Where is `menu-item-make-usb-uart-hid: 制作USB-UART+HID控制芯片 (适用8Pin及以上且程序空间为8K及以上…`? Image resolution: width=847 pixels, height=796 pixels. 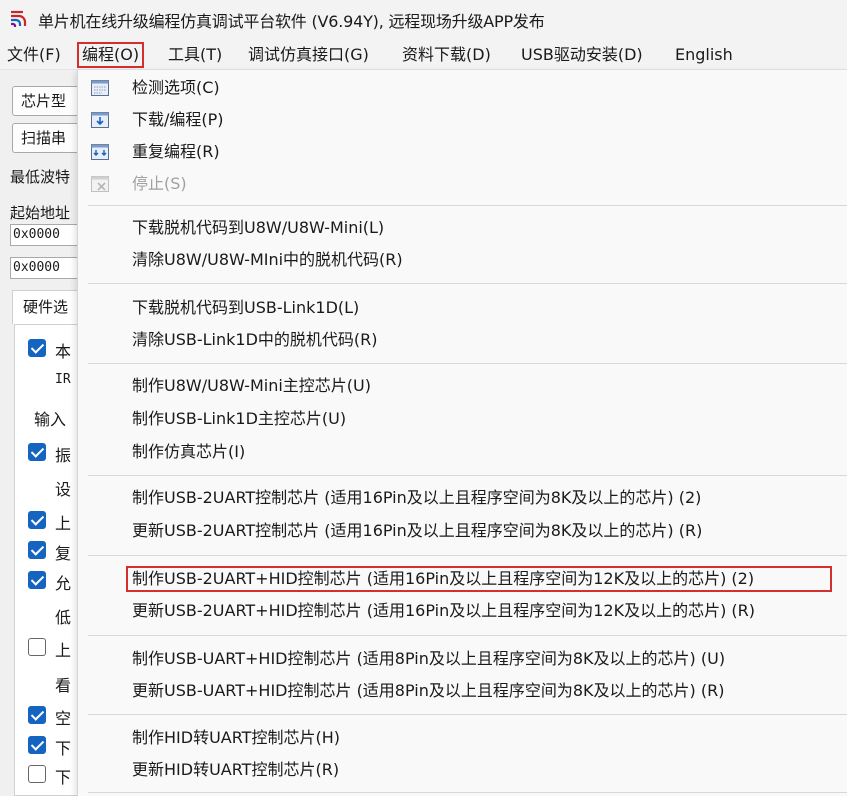 menu-item-make-usb-uart-hid: 制作USB-UART+HID控制芯片 (适用8Pin及以上且程序空间为8K及以上… is located at coordinates (462, 659).